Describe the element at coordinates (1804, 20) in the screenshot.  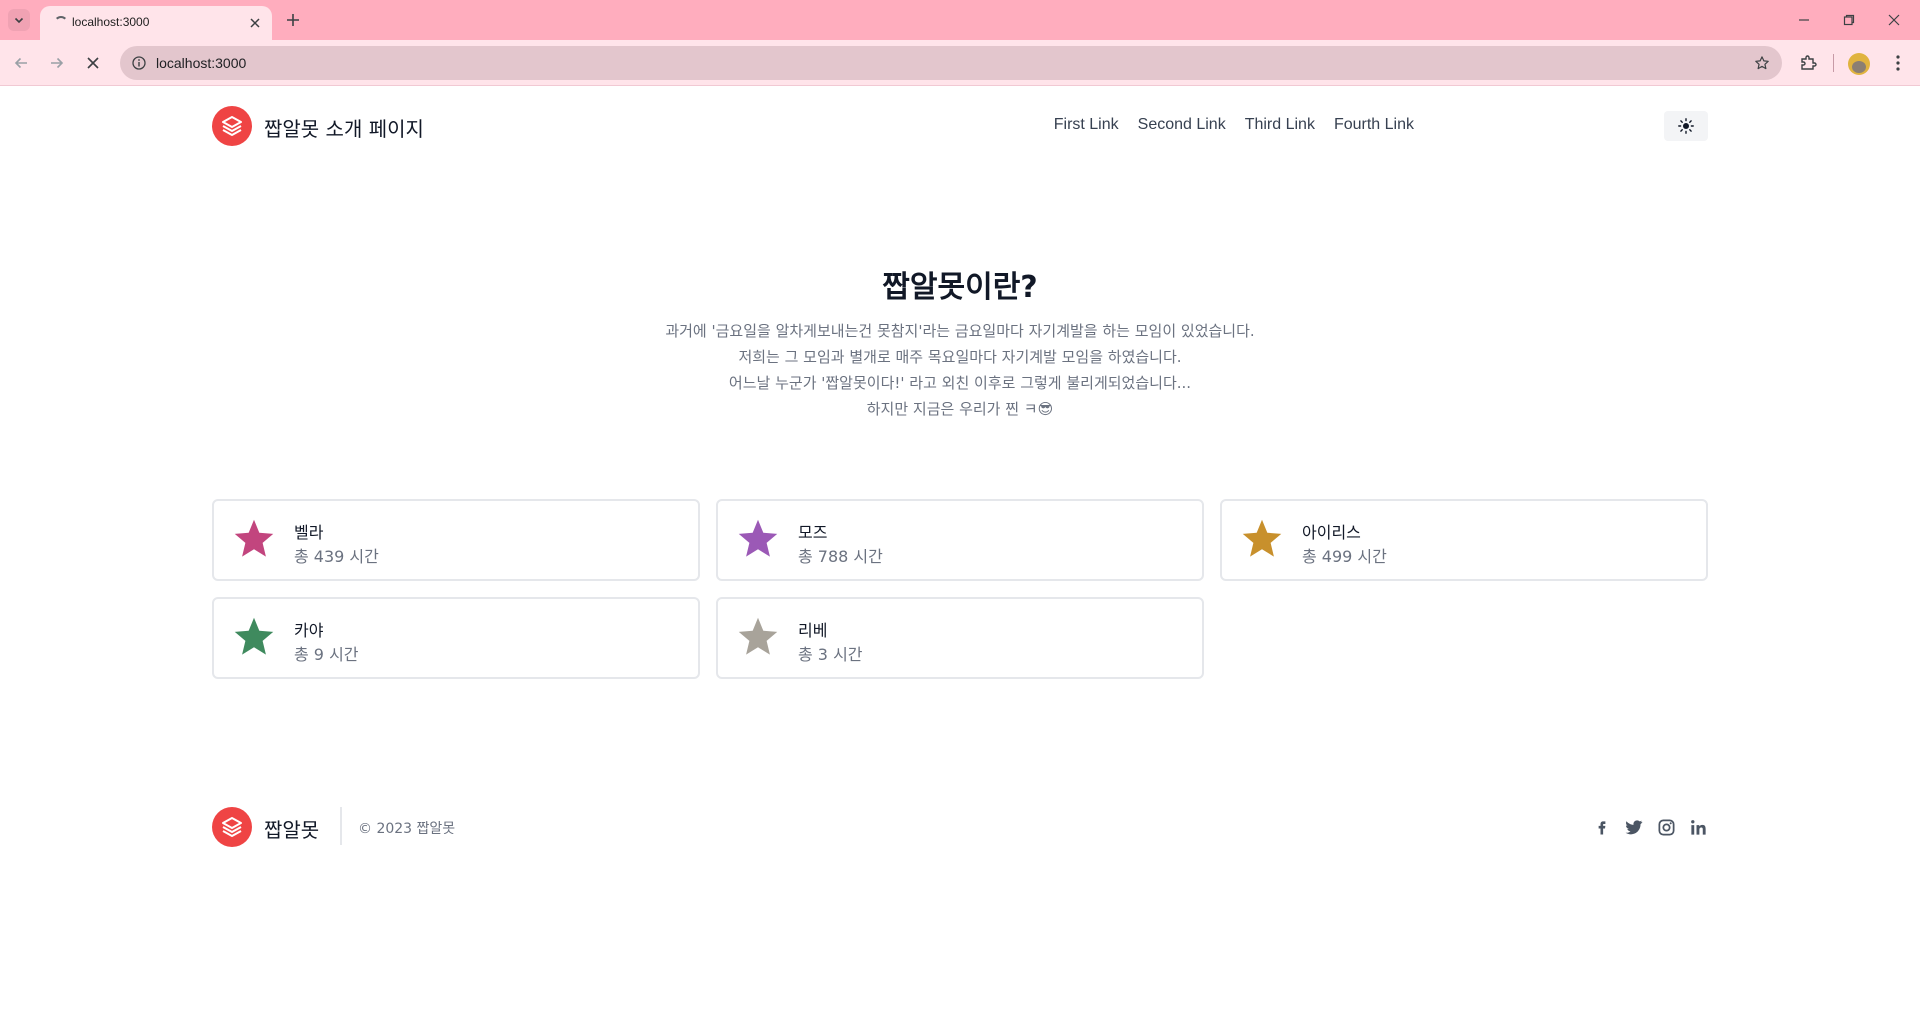
I see `minimize-icon` at that location.